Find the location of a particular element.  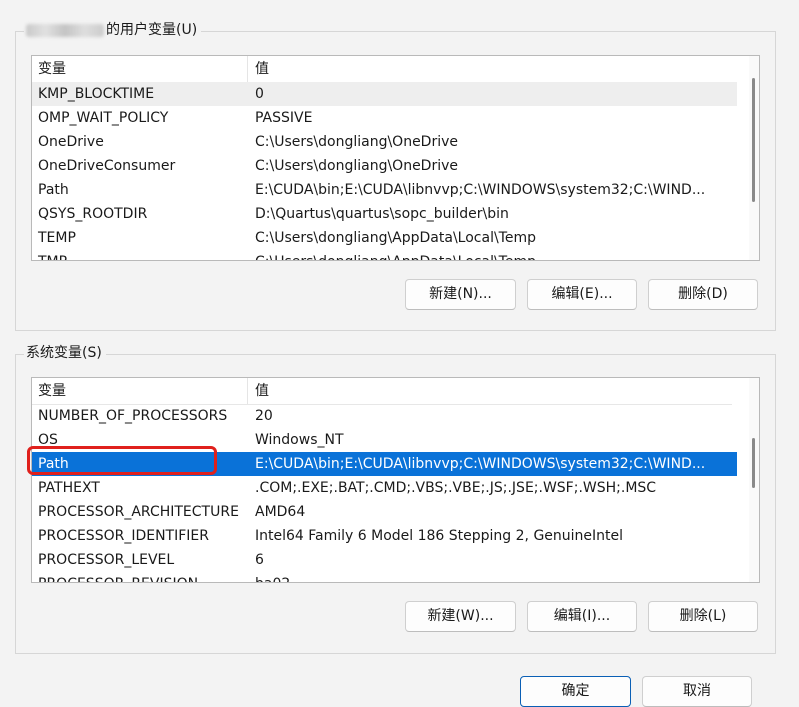

variable-value: AMD64 is located at coordinates (280, 512).